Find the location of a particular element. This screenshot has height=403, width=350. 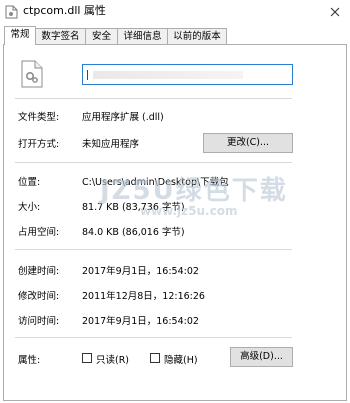

file-type-value: 应用程序扩展 (.dll) is located at coordinates (123, 117).